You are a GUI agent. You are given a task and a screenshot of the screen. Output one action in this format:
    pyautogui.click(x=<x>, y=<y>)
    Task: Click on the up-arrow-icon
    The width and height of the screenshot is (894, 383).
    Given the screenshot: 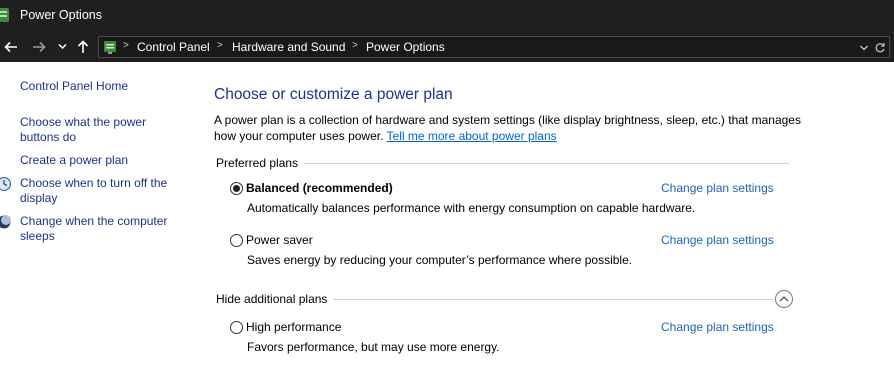 What is the action you would take?
    pyautogui.click(x=83, y=46)
    